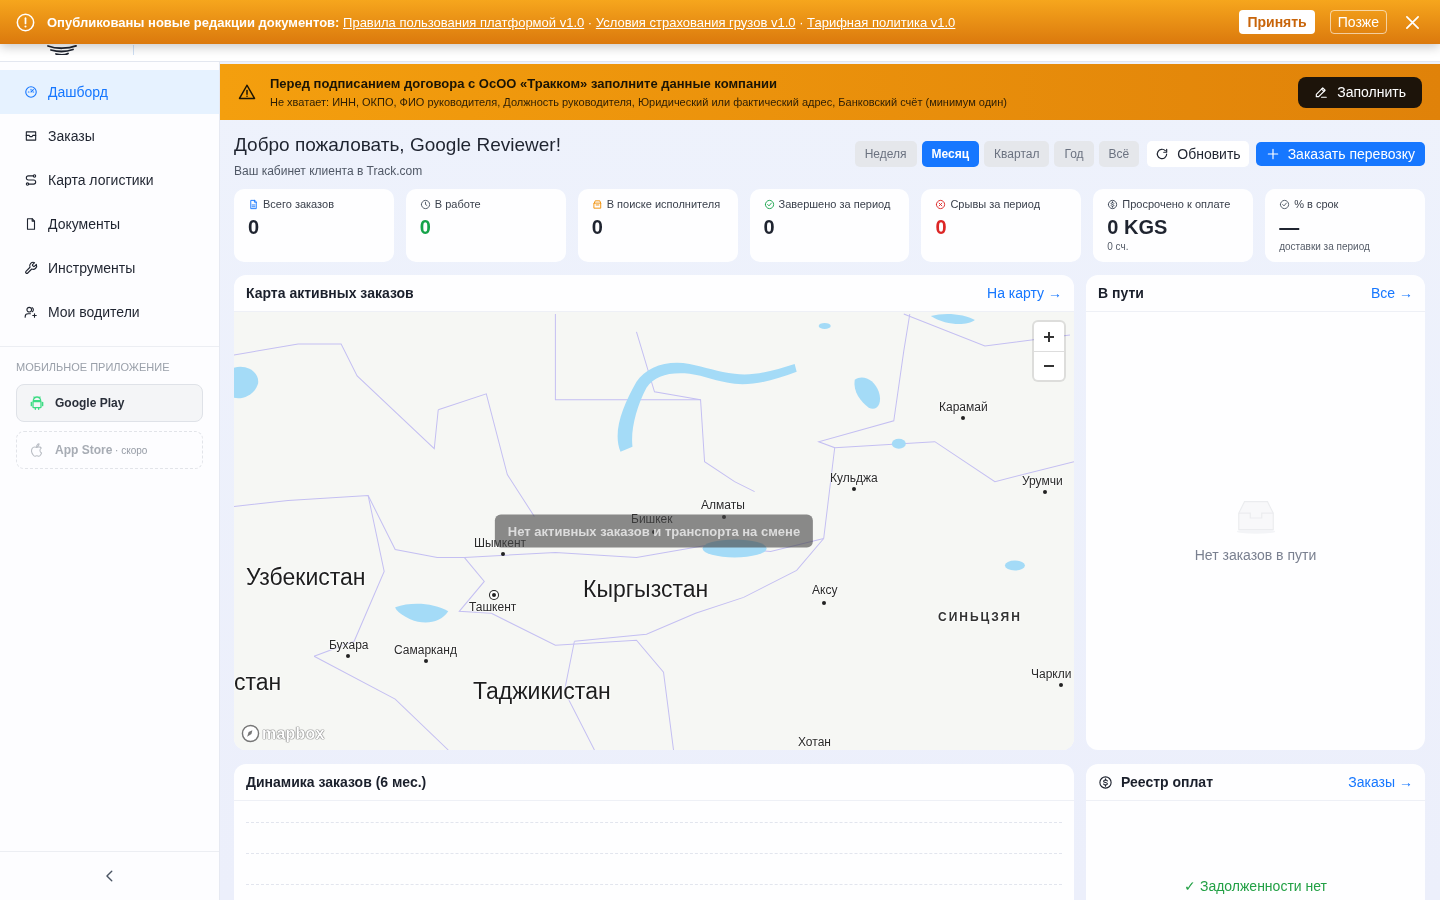 The image size is (1440, 900). What do you see at coordinates (1162, 154) in the screenshot?
I see `refresh-icon` at bounding box center [1162, 154].